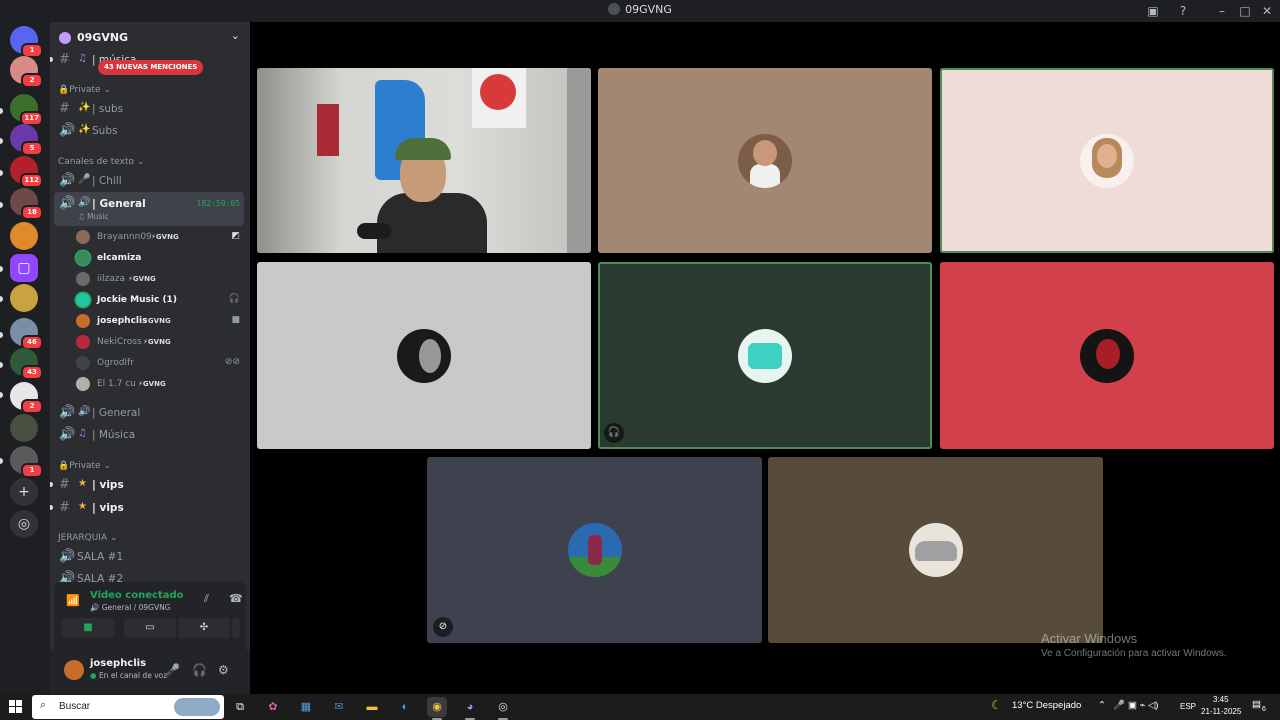 Image resolution: width=1280 pixels, height=720 pixels. I want to click on voice-member: Jockie Music (1) 🎧, so click(161, 300).